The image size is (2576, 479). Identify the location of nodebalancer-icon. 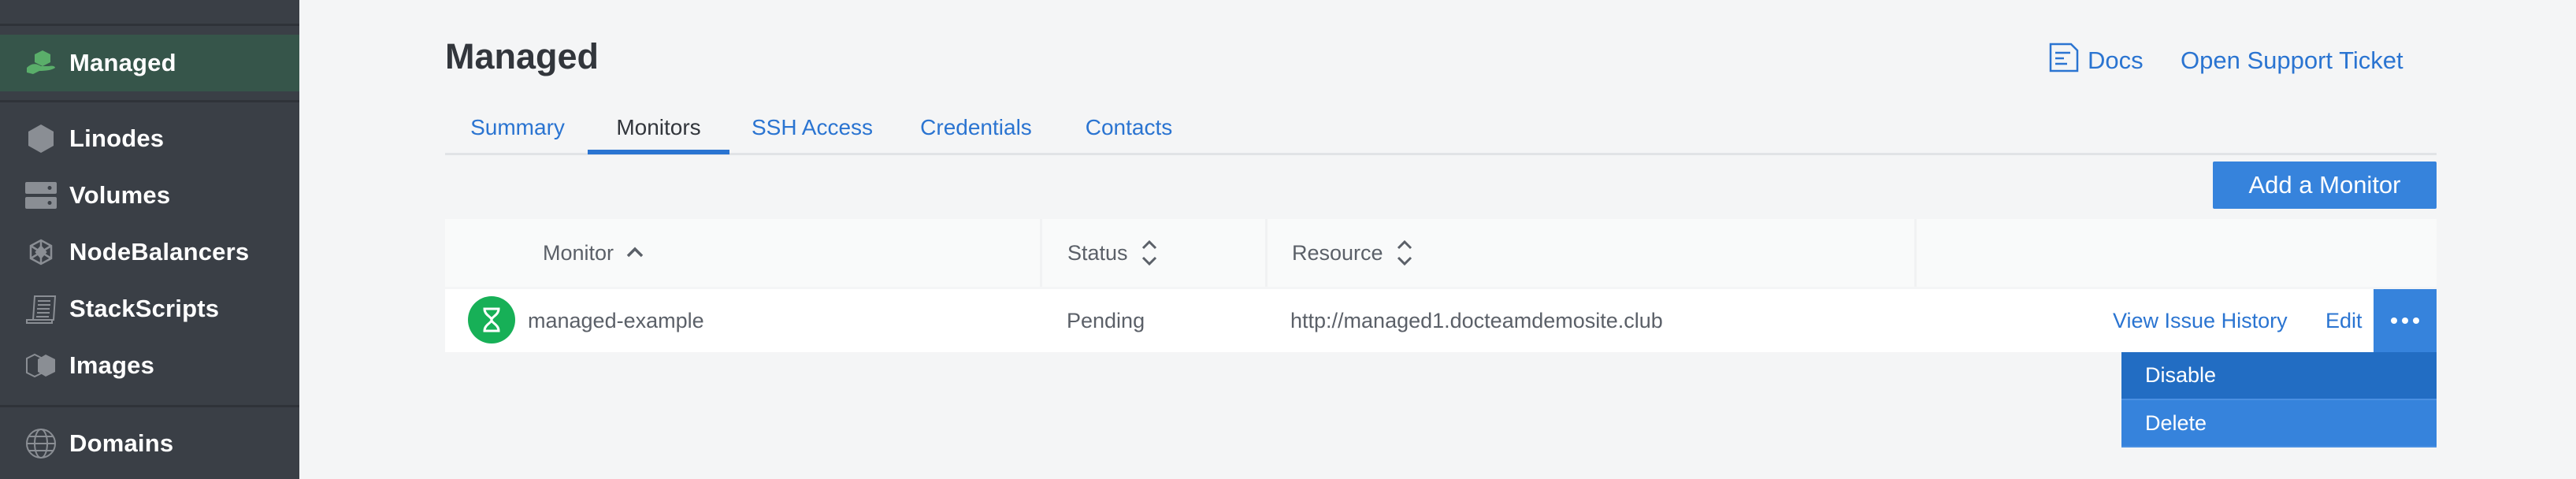
(41, 252).